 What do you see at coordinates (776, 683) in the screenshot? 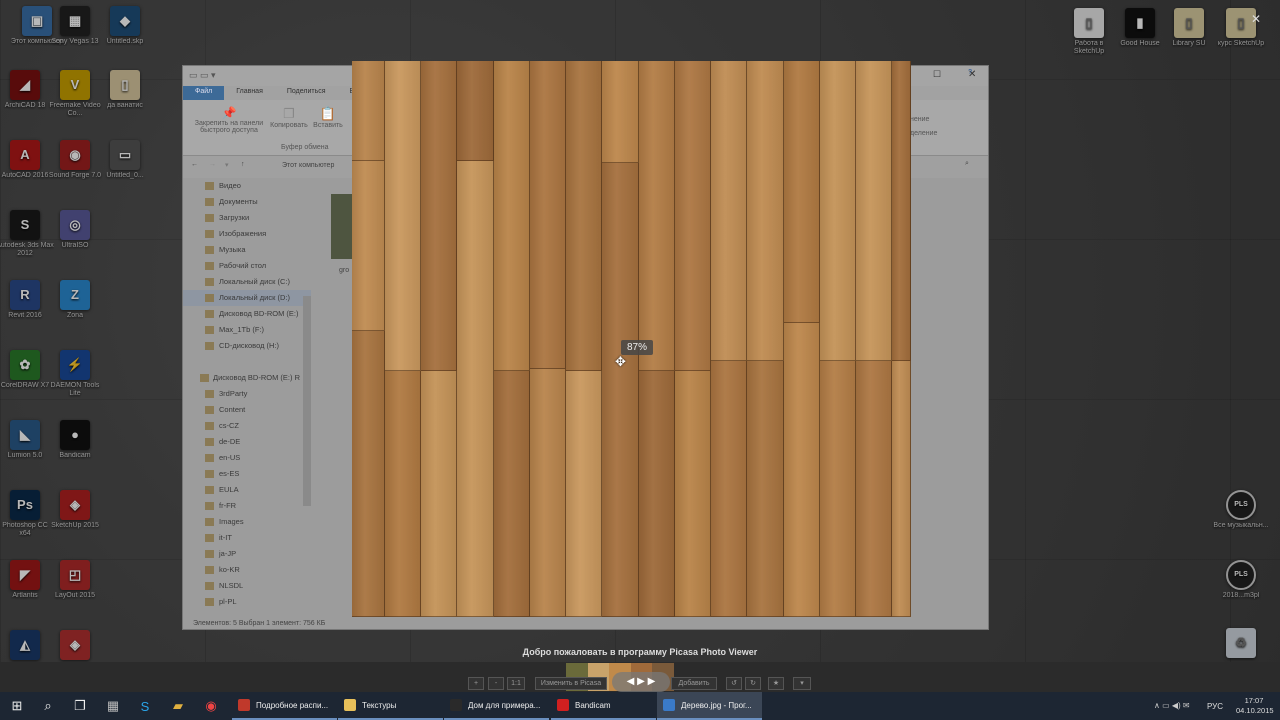
I see `star-button: ★` at bounding box center [776, 683].